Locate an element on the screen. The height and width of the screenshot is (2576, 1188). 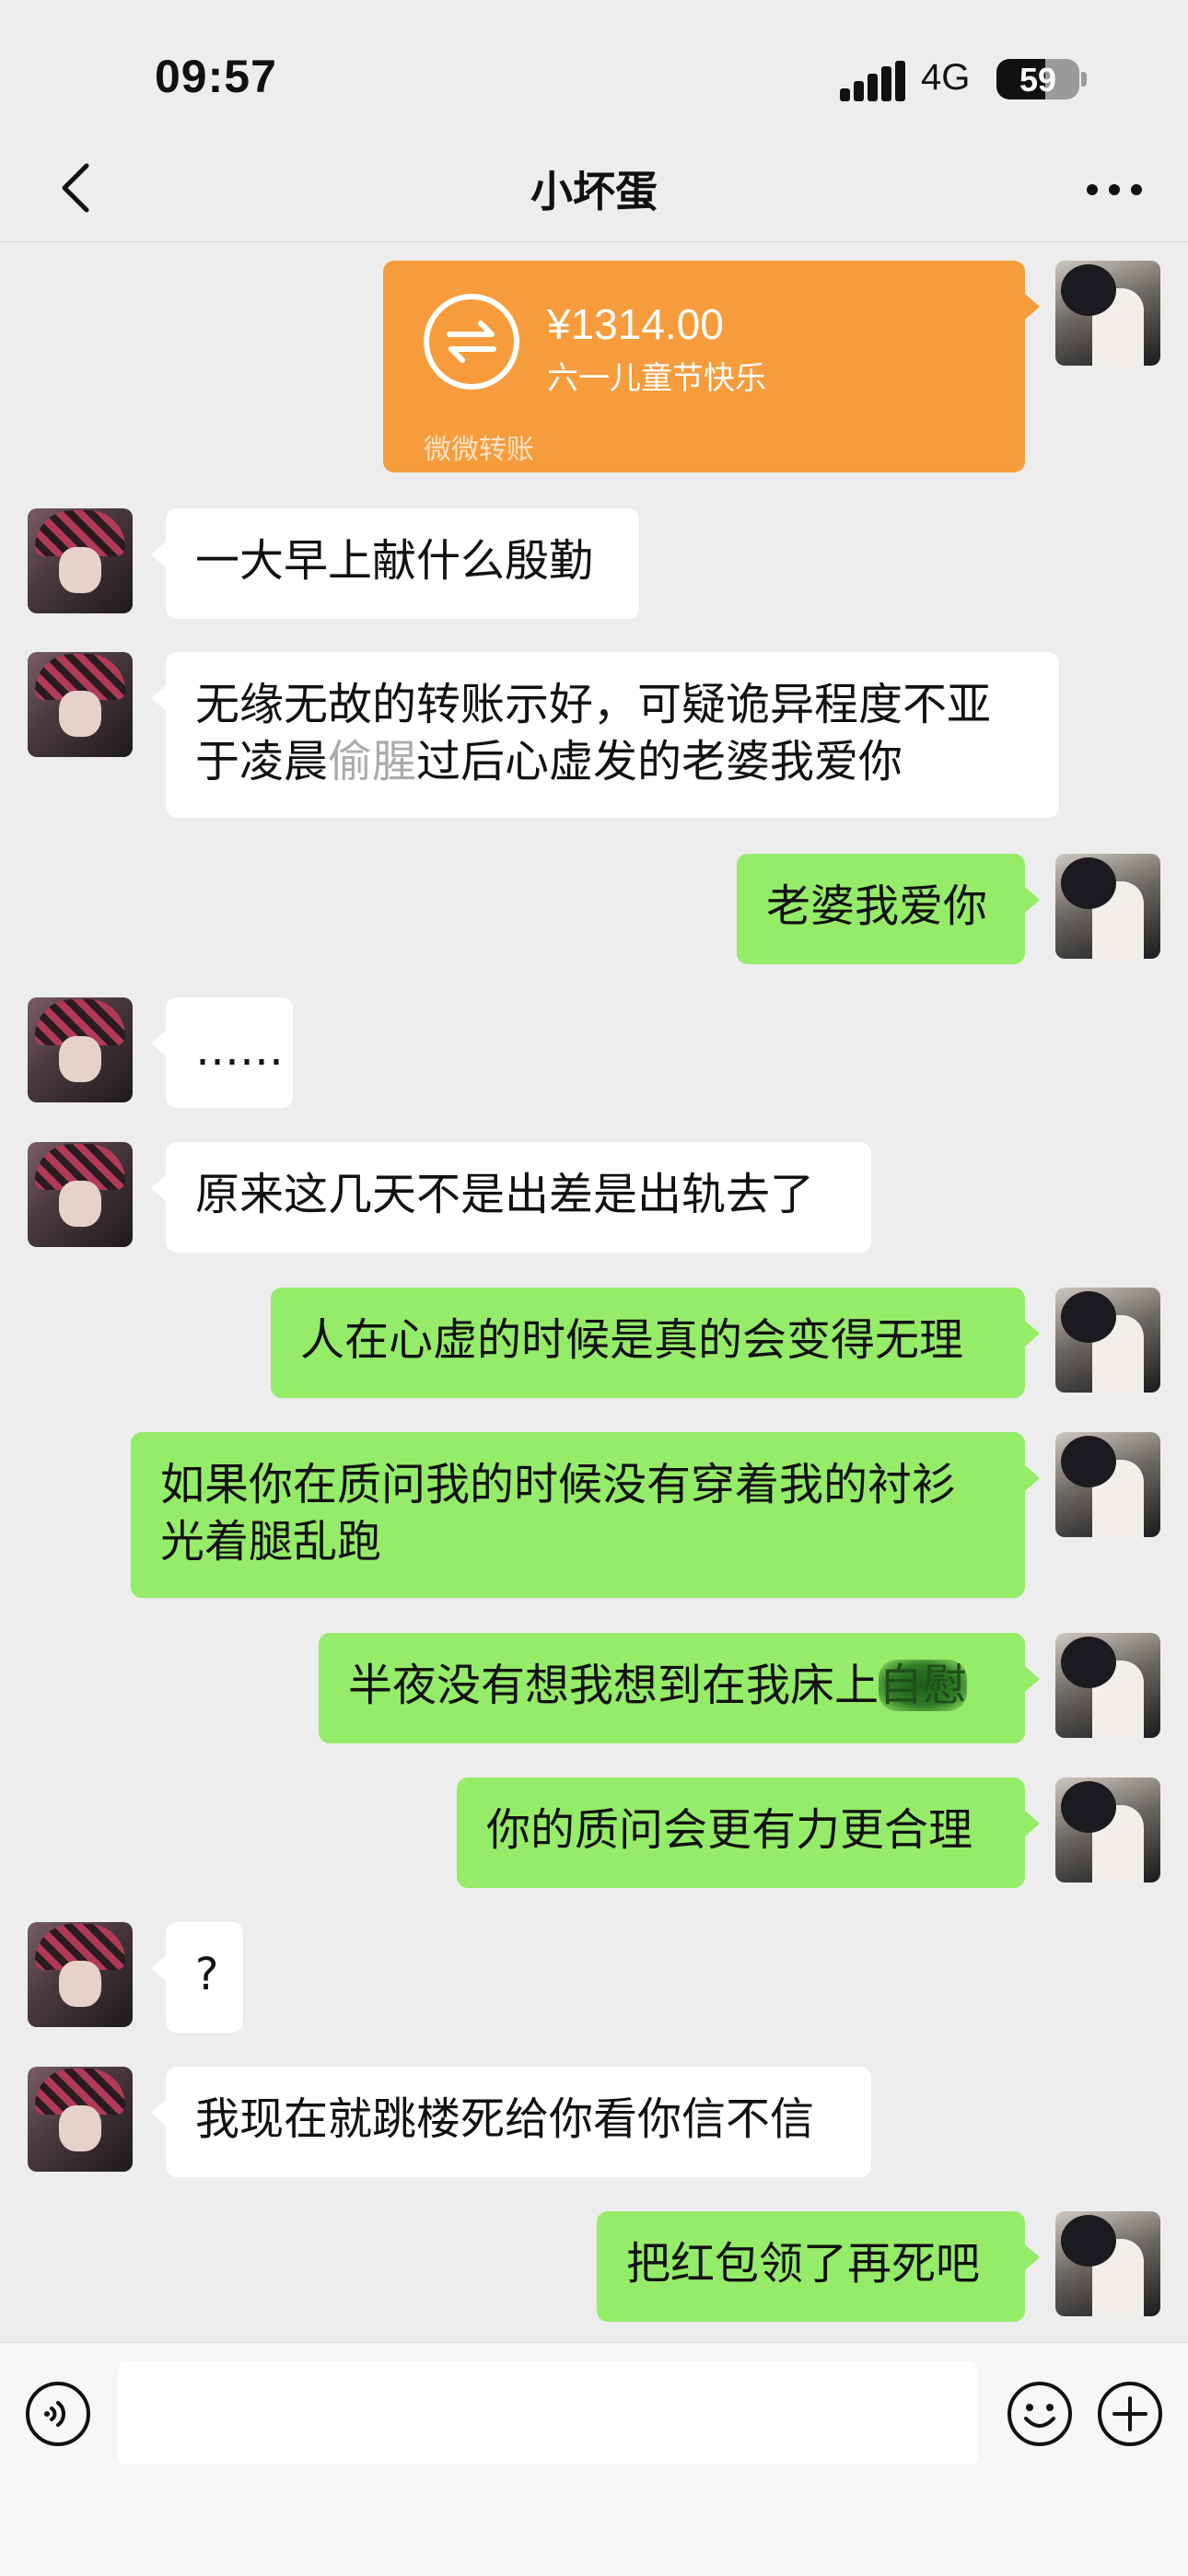
message-text-line: 无缘无故的转账示好，可疑诡异程度不亚 is located at coordinates (593, 704).